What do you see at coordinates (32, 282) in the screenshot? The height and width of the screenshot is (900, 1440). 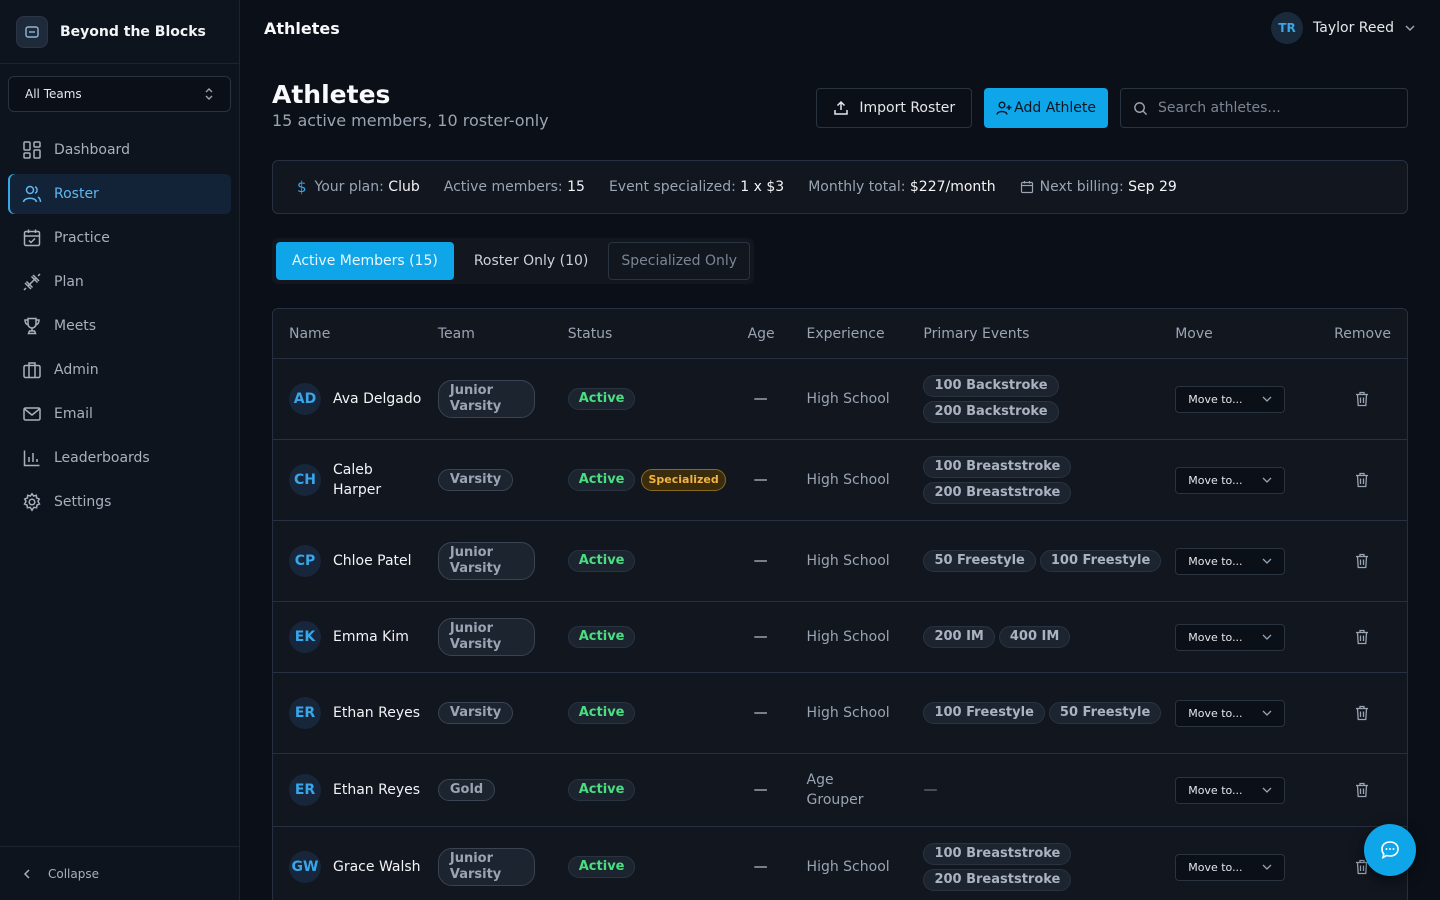 I see `dumbbell-icon` at bounding box center [32, 282].